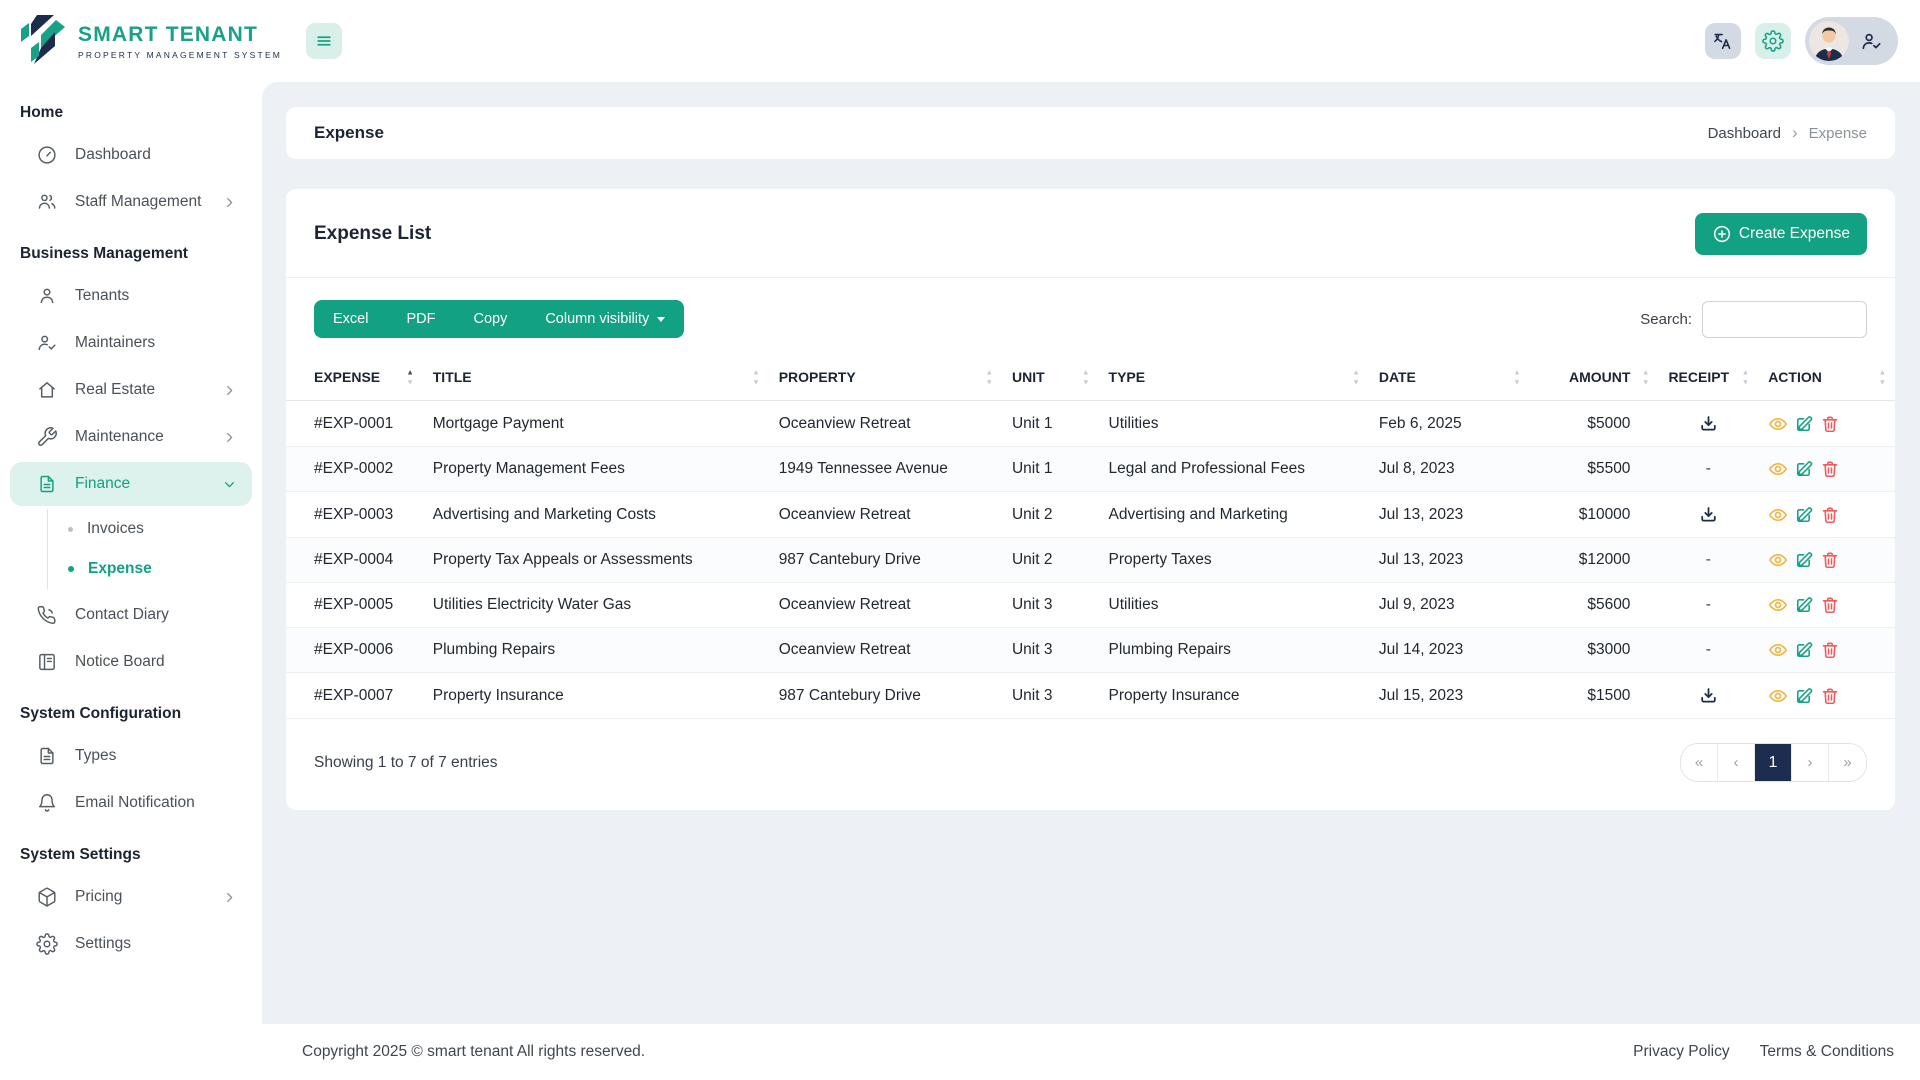  I want to click on brand-logo: SMART TENANT PROPERTY MANAGEMENT SYSTEM, so click(141, 41).